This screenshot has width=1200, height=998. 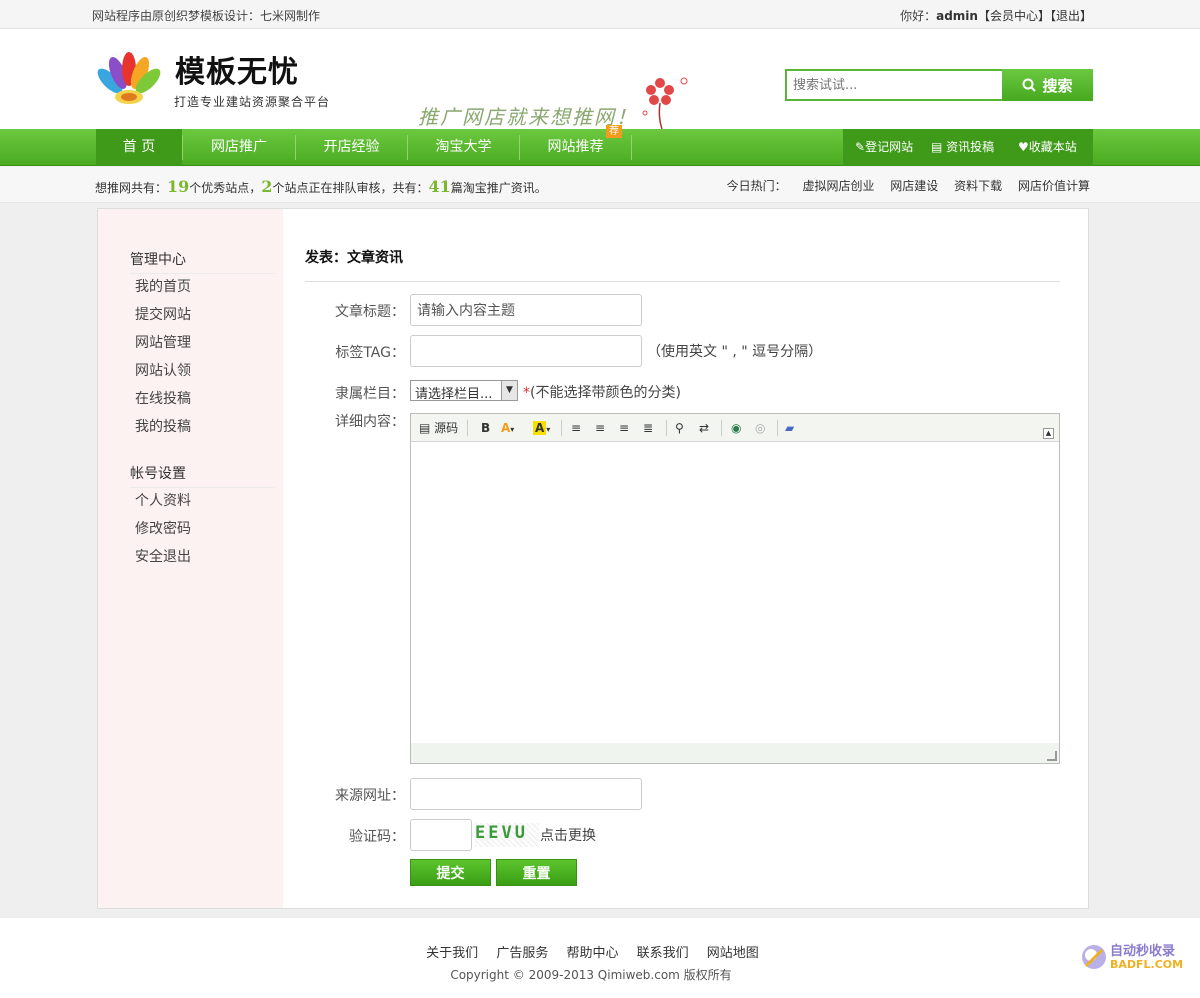 I want to click on site-stats: 想推网共有：19个优秀站点，2个站点正在排队审核，共有：41篇淘宝推广资讯。, so click(x=321, y=186).